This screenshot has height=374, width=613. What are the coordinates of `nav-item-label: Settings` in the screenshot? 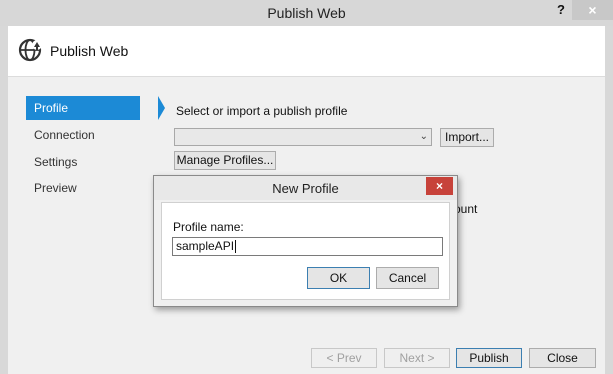 It's located at (56, 162).